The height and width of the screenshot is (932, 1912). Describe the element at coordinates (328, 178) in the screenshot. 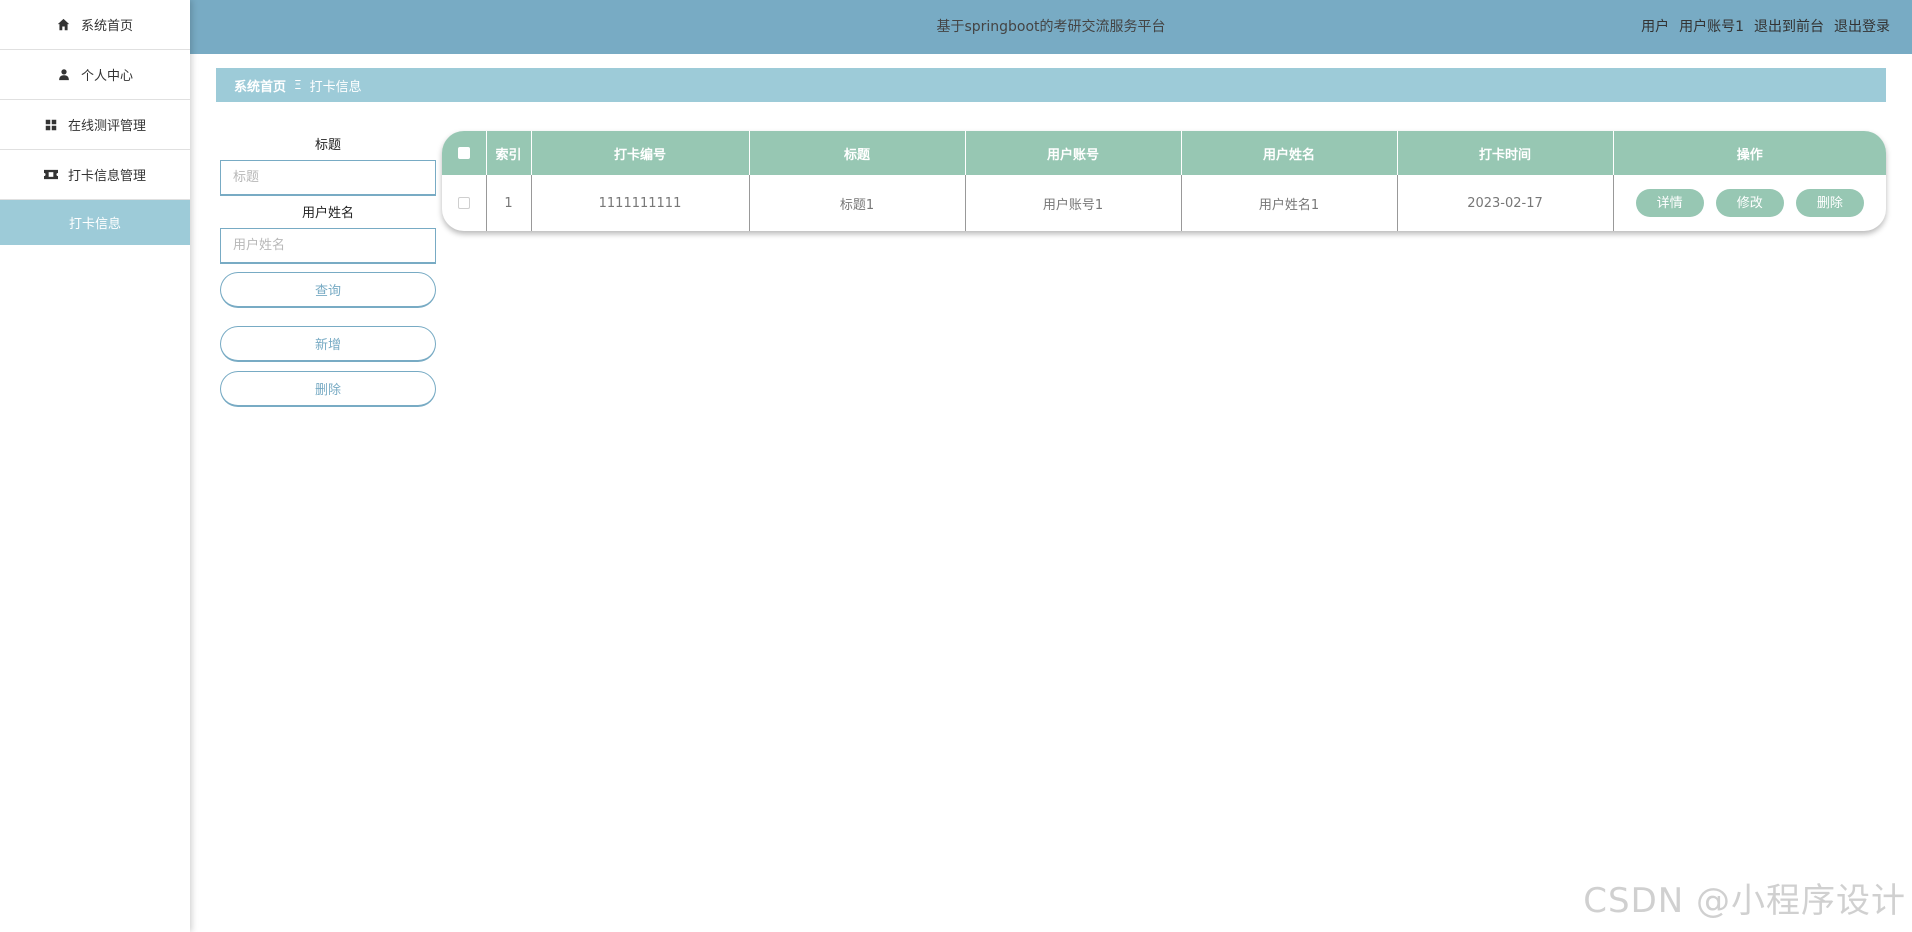

I see `title-search-input` at that location.